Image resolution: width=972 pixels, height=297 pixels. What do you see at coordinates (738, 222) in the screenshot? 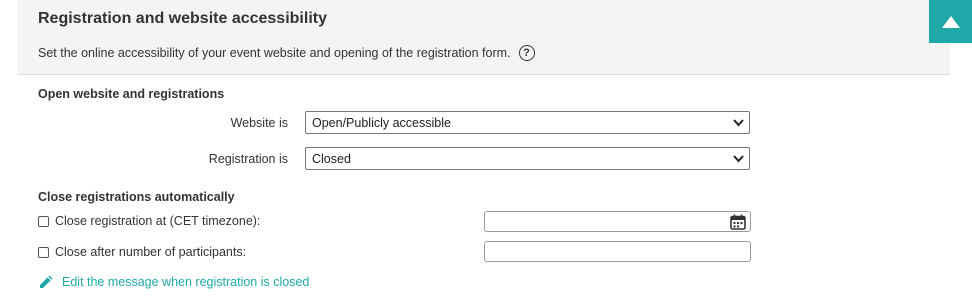
I see `calendar-icon` at bounding box center [738, 222].